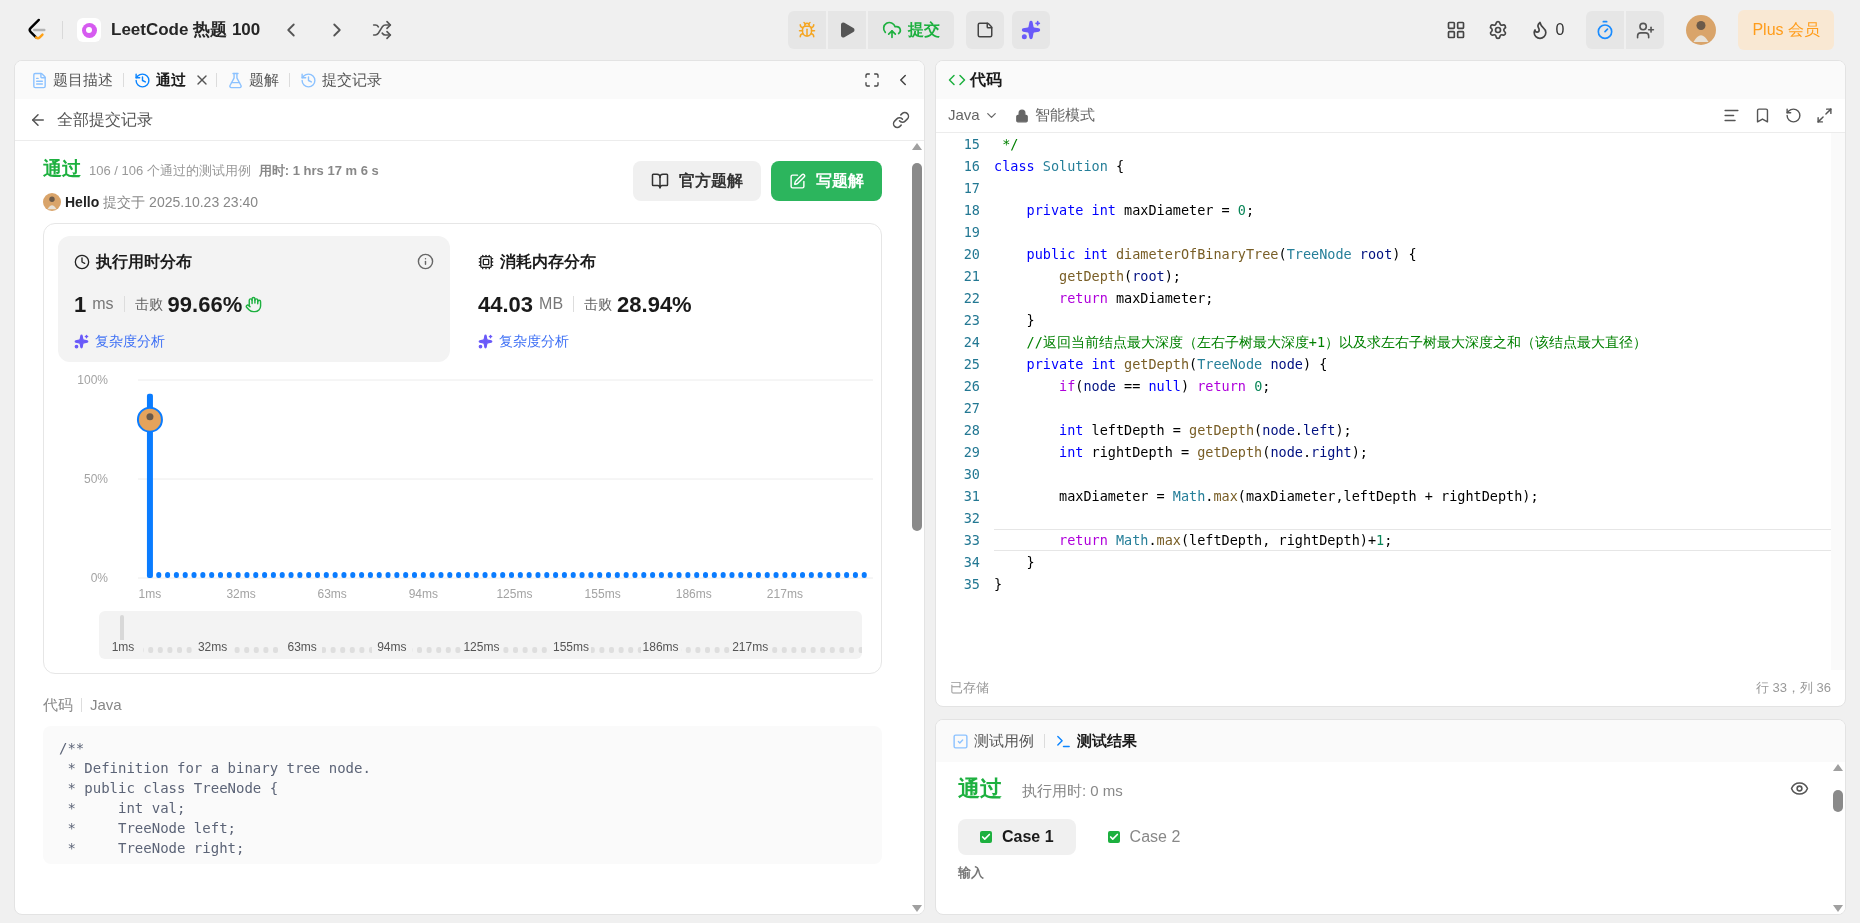 The image size is (1860, 923). I want to click on timer-button, so click(1605, 30).